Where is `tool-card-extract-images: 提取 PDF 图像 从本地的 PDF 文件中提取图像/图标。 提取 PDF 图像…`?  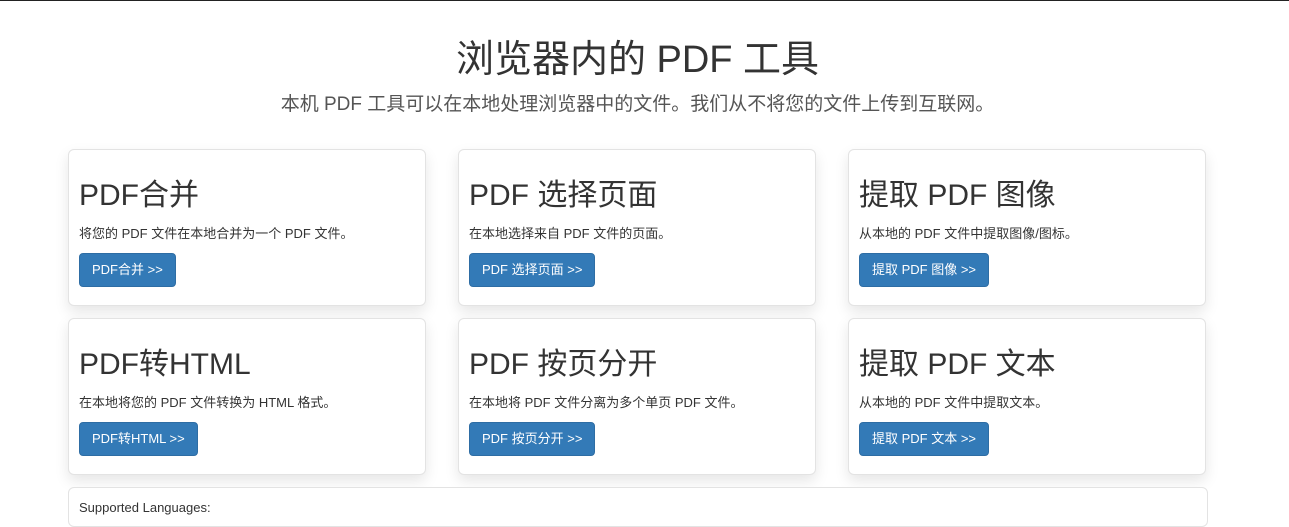
tool-card-extract-images: 提取 PDF 图像 从本地的 PDF 文件中提取图像/图标。 提取 PDF 图像… is located at coordinates (1027, 227).